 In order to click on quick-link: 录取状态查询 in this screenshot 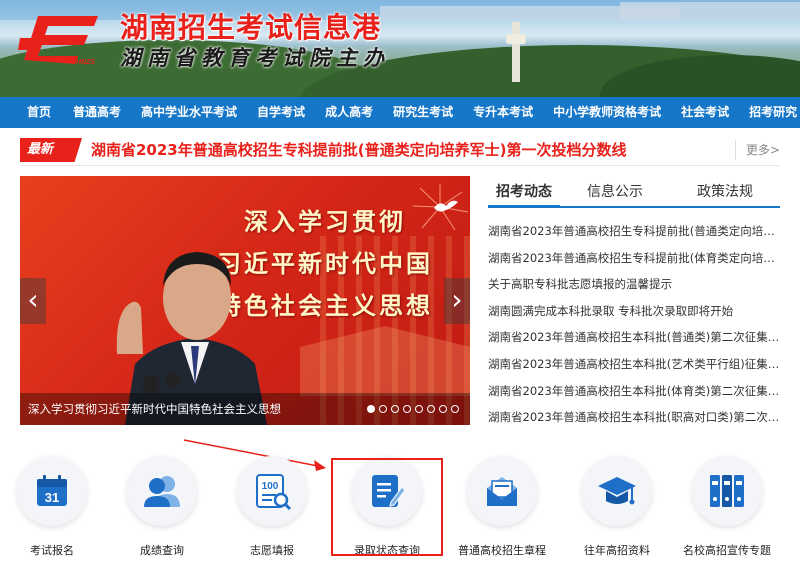, I will do `click(387, 499)`.